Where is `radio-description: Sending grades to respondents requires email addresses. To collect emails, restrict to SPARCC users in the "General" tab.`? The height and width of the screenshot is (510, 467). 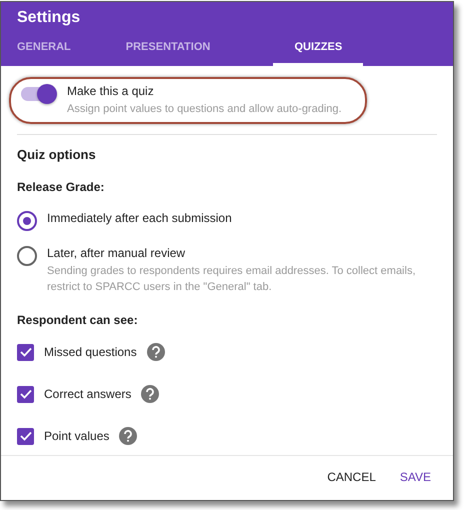 radio-description: Sending grades to respondents requires email addresses. To collect emails, restrict to SPARCC users in the "General" tab. is located at coordinates (231, 279).